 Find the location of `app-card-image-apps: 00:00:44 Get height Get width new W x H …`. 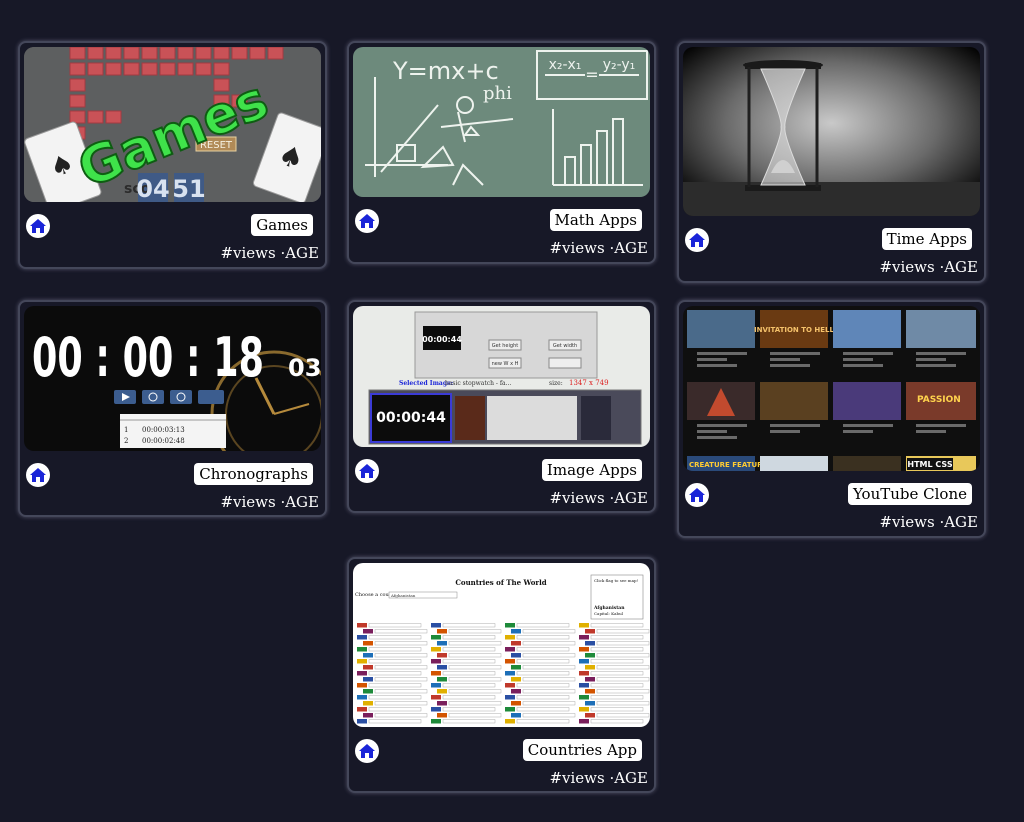

app-card-image-apps: 00:00:44 Get height Get width new W x H … is located at coordinates (501, 406).